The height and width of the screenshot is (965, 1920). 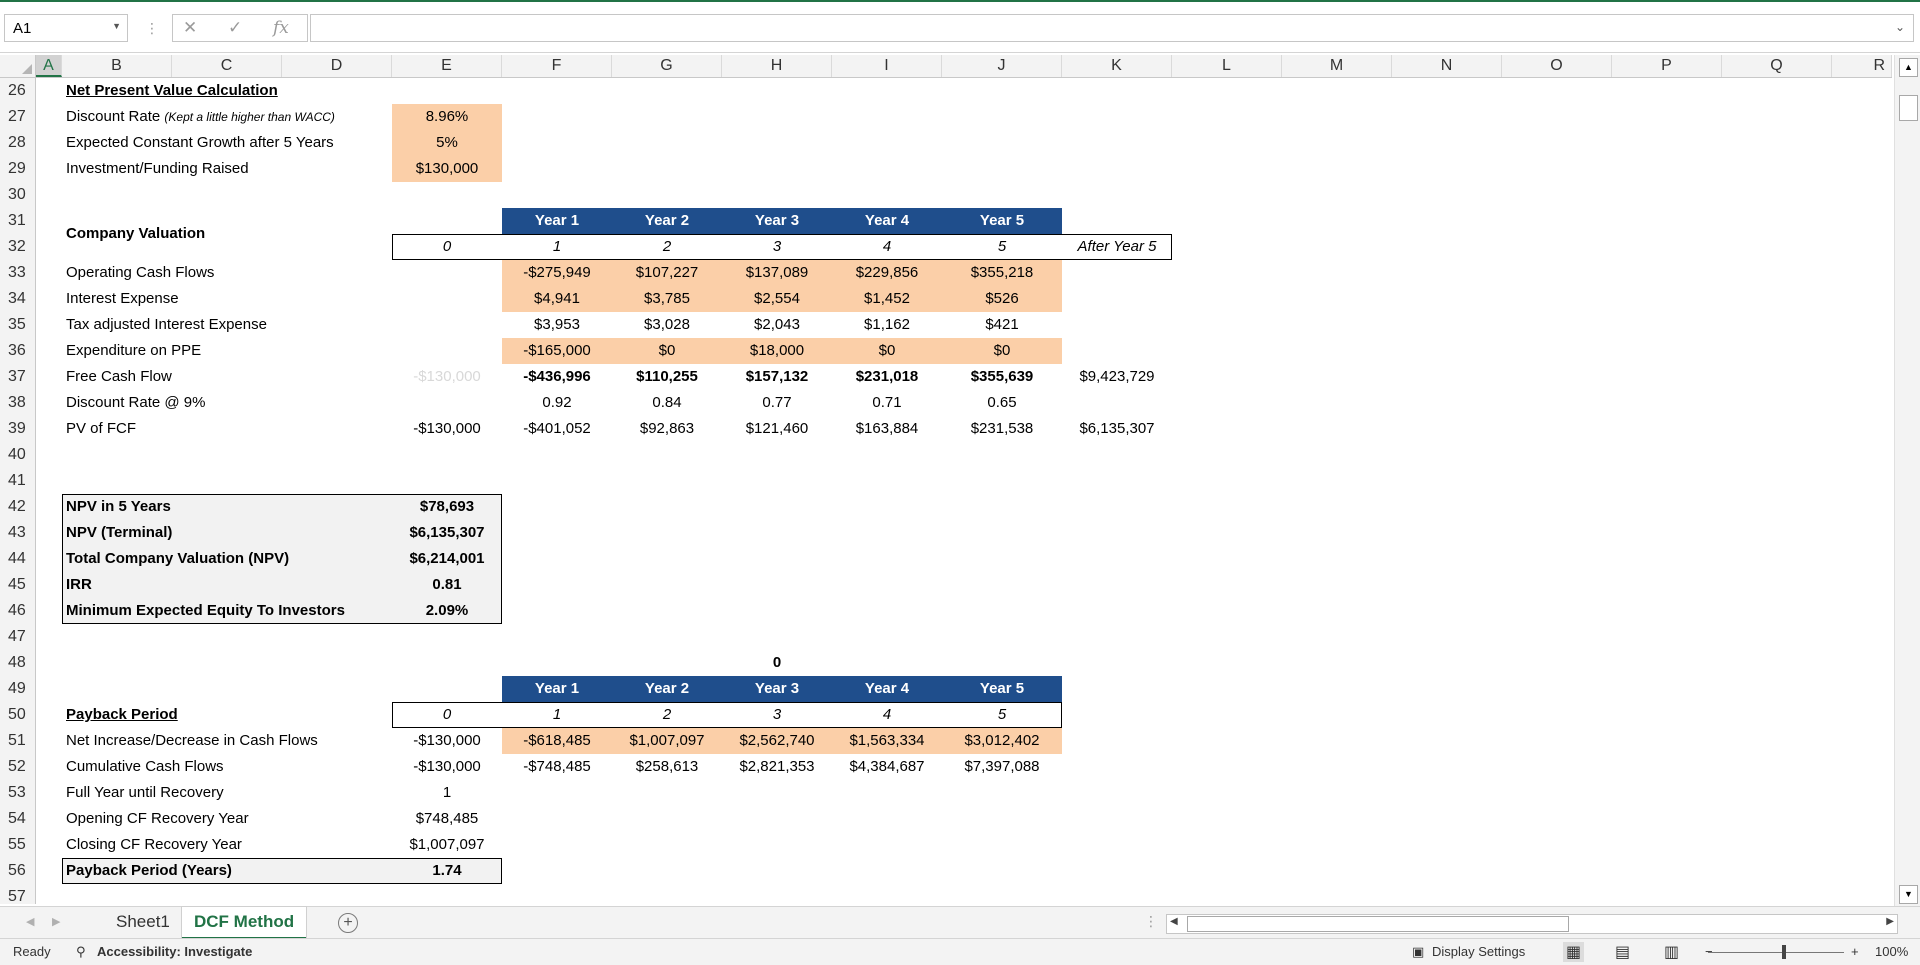 What do you see at coordinates (17, 169) in the screenshot?
I see `row-header: 29` at bounding box center [17, 169].